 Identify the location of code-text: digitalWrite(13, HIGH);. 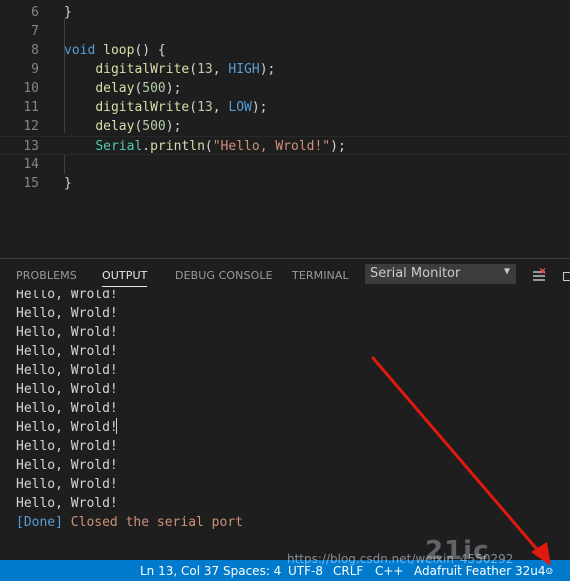
(169, 69).